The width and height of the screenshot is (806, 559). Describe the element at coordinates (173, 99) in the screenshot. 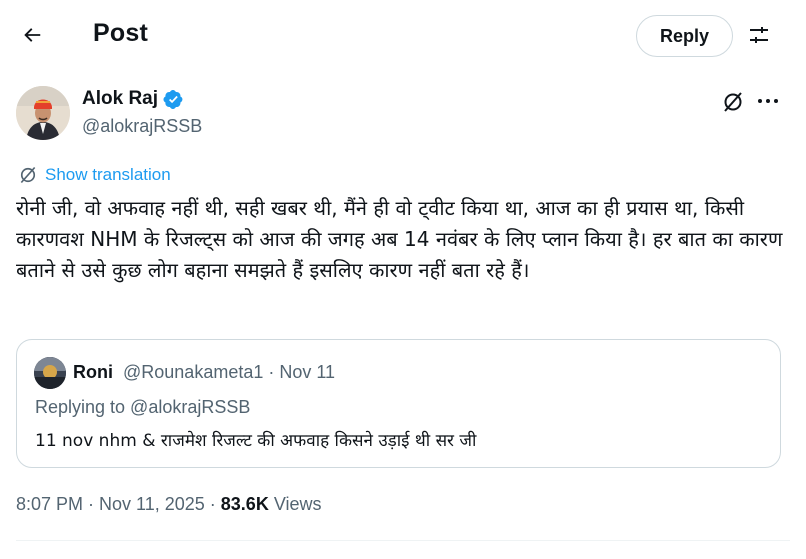

I see `verified-badge-icon` at that location.